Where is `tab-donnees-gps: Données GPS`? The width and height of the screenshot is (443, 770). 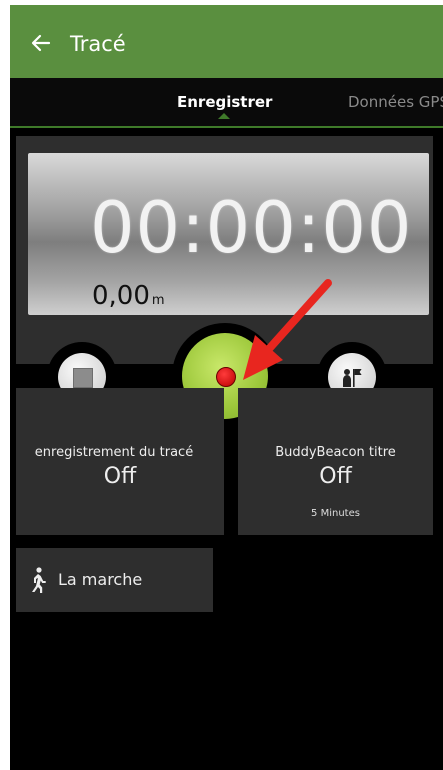
tab-donnees-gps: Données GPS is located at coordinates (395, 102).